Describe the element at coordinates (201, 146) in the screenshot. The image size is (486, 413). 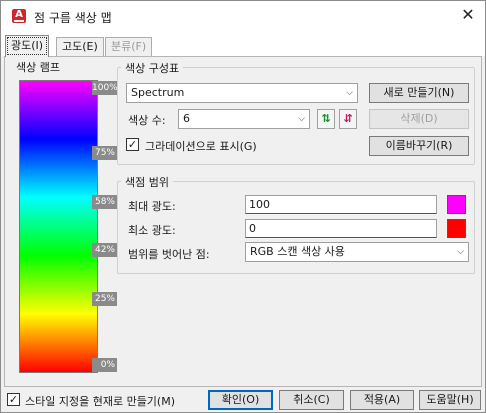
I see `gradient-label: 그라데이션으로 표시(G)` at that location.